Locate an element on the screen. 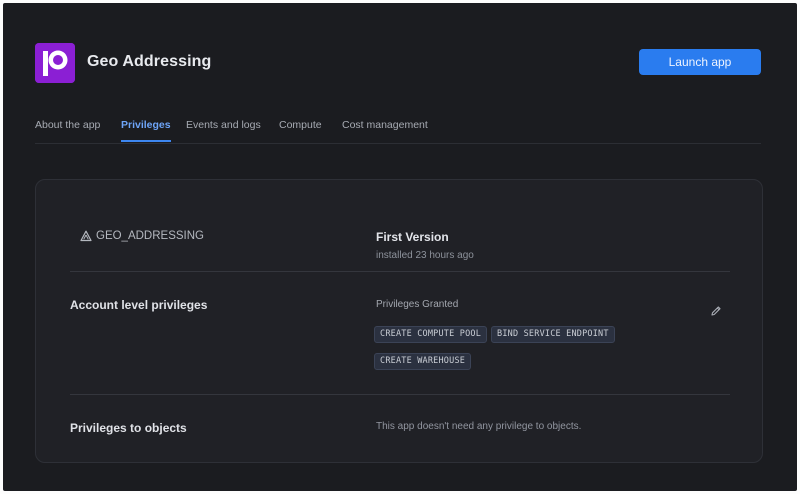 This screenshot has height=494, width=800. launch-app-button: Launch app is located at coordinates (700, 62).